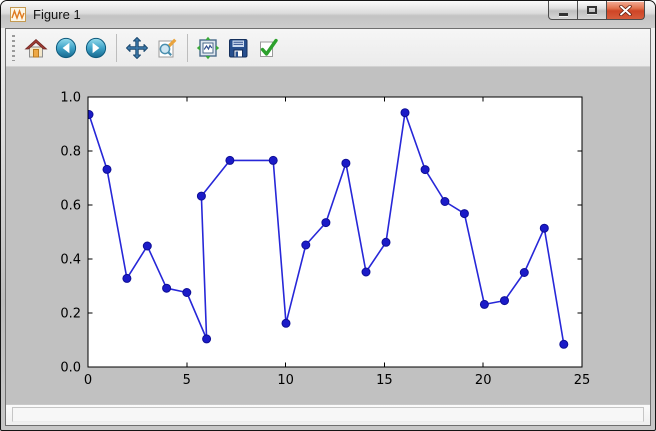  I want to click on edit-parameters-button, so click(268, 48).